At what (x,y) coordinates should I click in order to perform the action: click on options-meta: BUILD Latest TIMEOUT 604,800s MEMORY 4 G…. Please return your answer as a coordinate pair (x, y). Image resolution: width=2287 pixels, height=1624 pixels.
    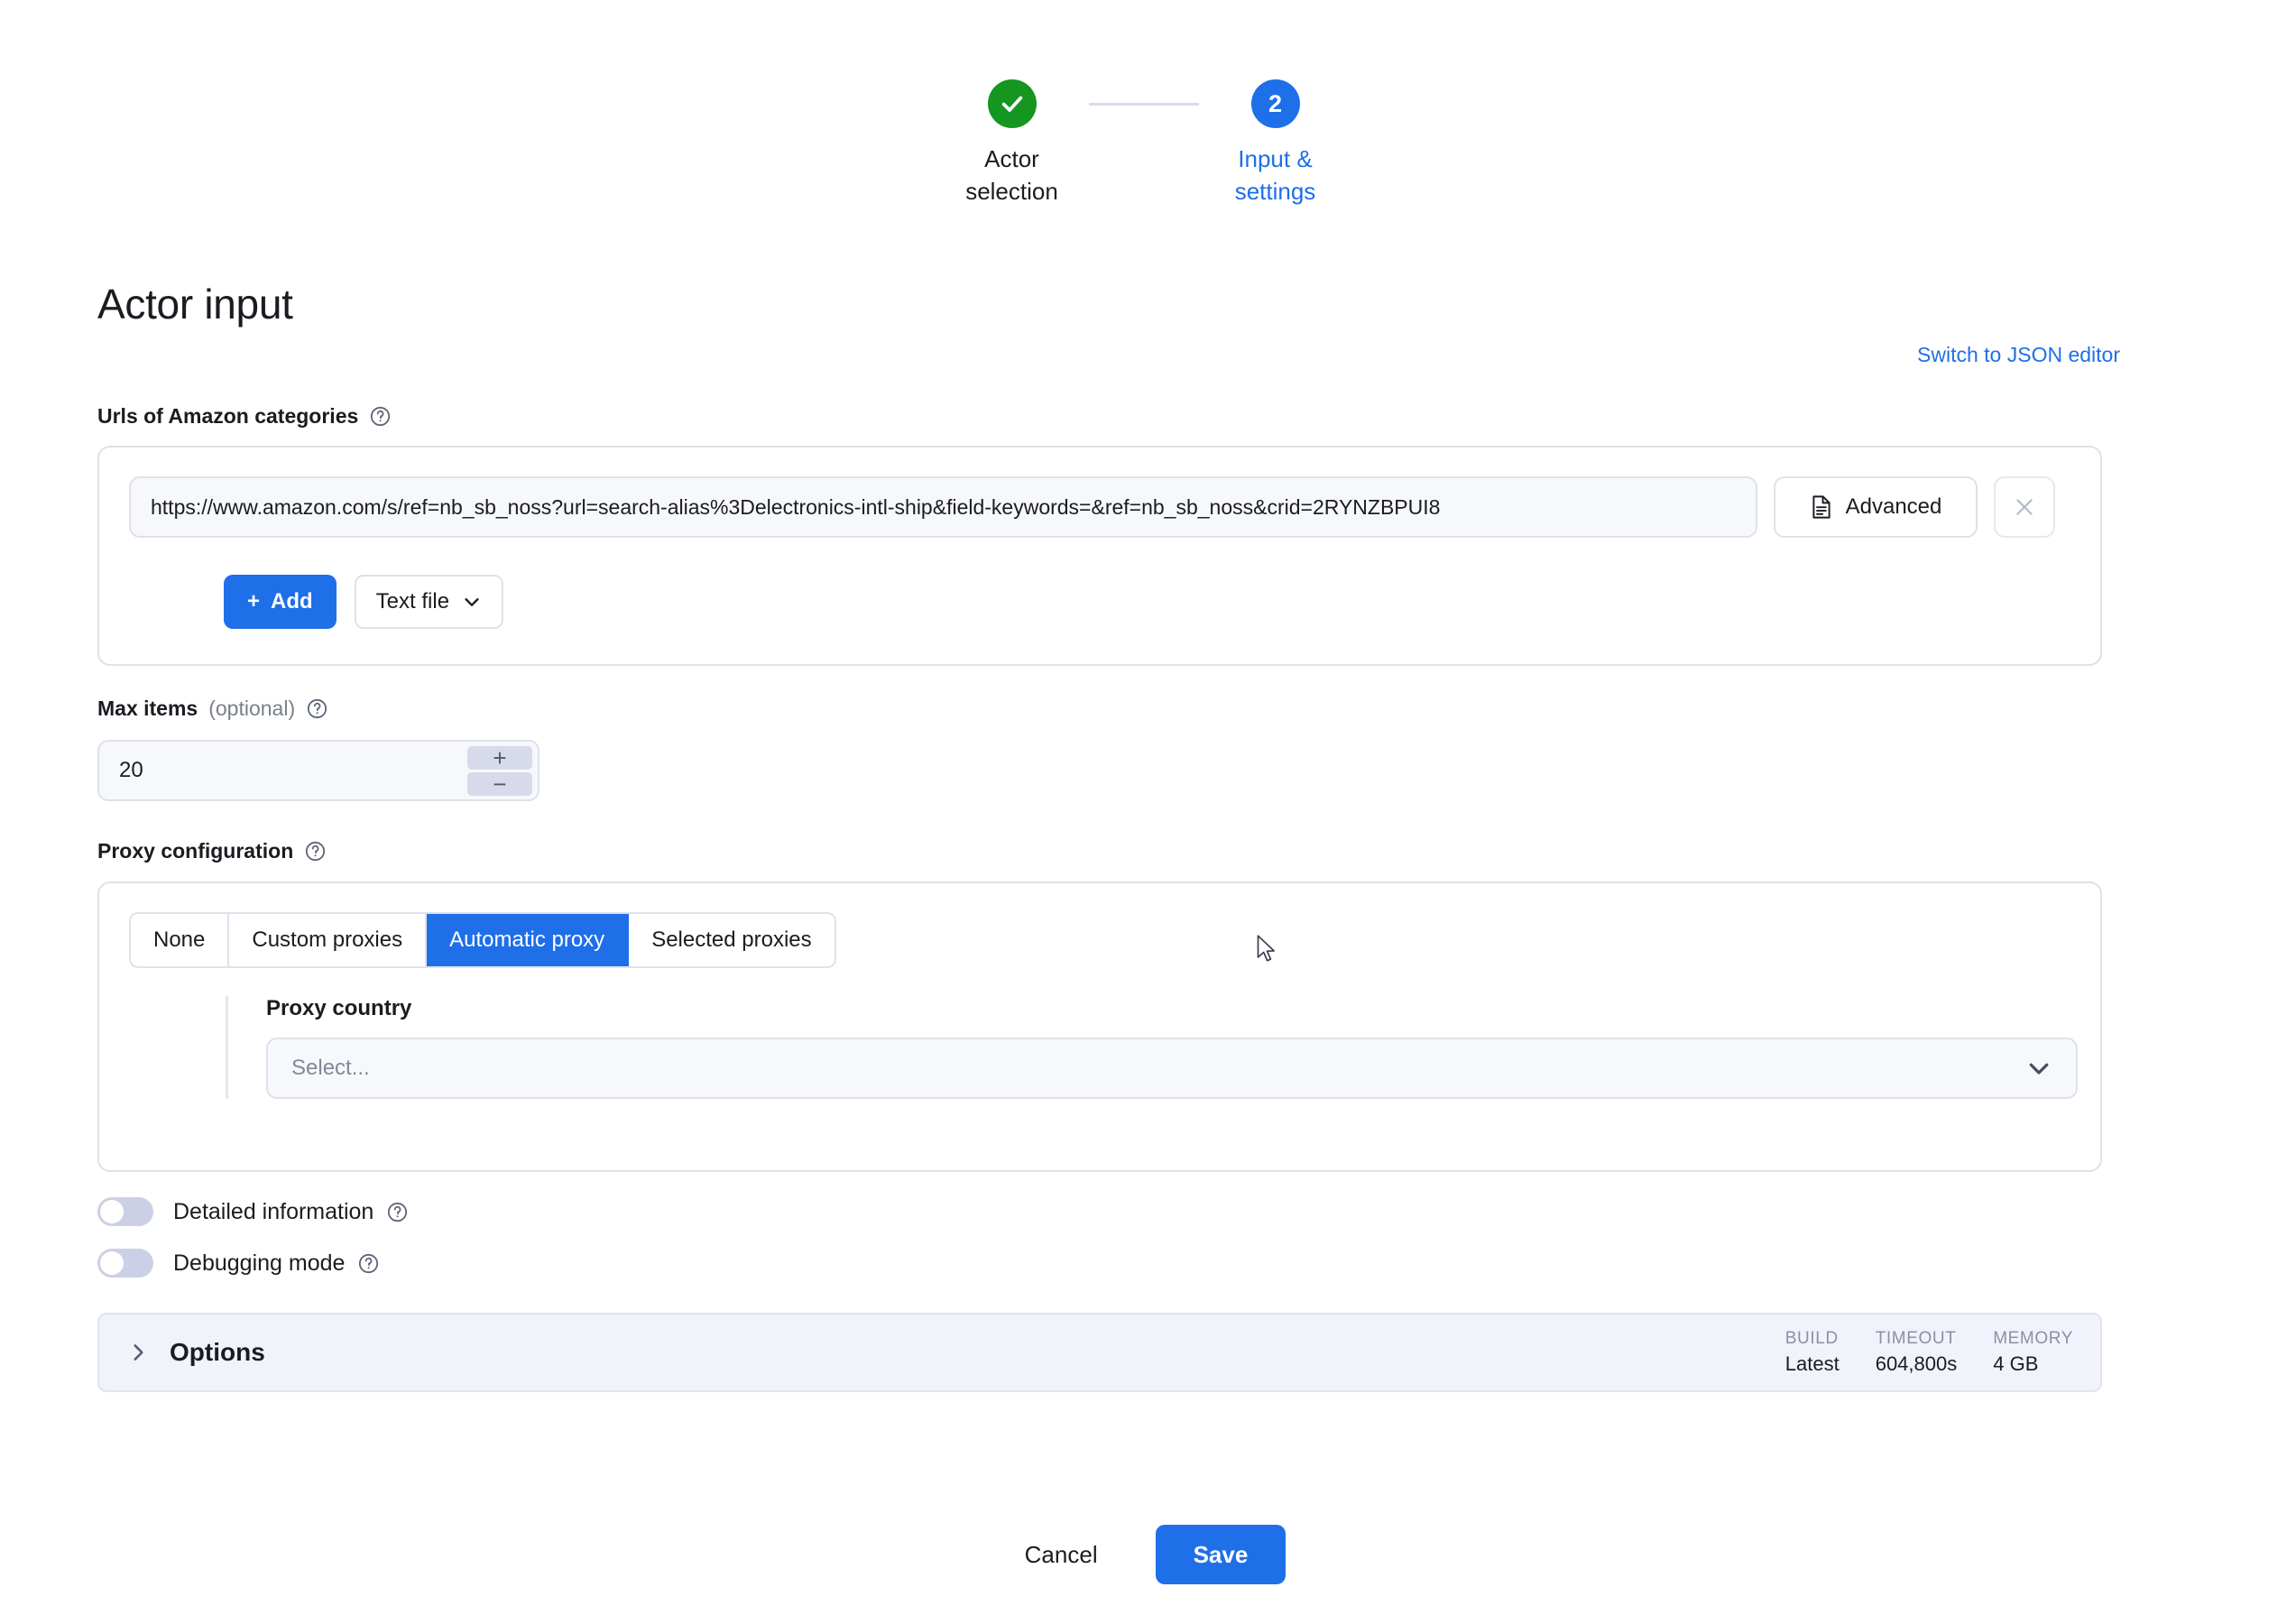
    Looking at the image, I should click on (1911, 1352).